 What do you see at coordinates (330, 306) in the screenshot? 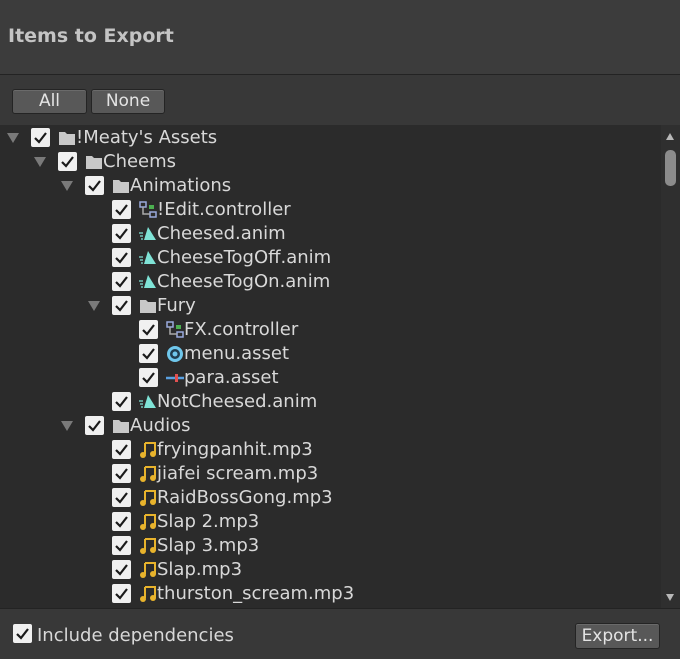
I see `tree-row: Fury` at bounding box center [330, 306].